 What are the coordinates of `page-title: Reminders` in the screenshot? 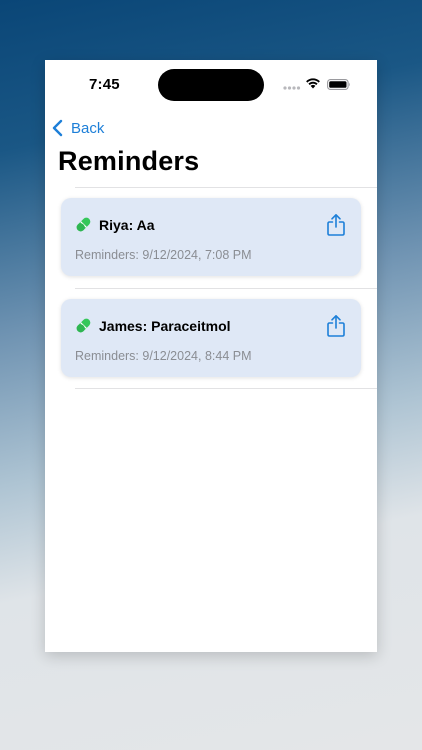 It's located at (129, 161).